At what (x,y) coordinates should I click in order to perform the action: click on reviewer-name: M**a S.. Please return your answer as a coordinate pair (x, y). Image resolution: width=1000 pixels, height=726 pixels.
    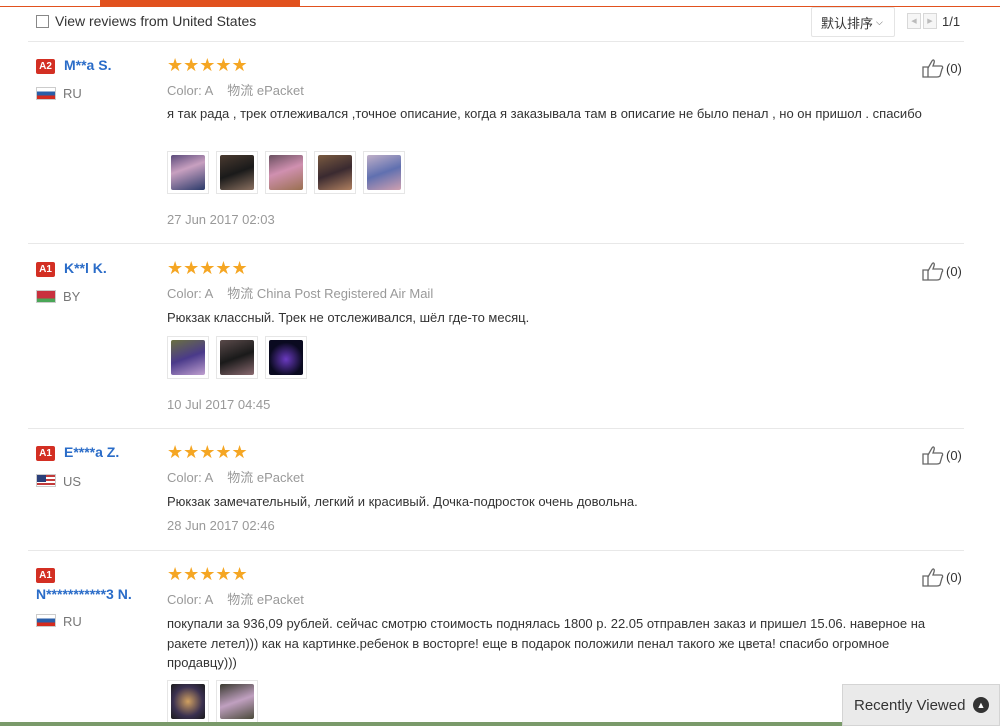
    Looking at the image, I should click on (87, 65).